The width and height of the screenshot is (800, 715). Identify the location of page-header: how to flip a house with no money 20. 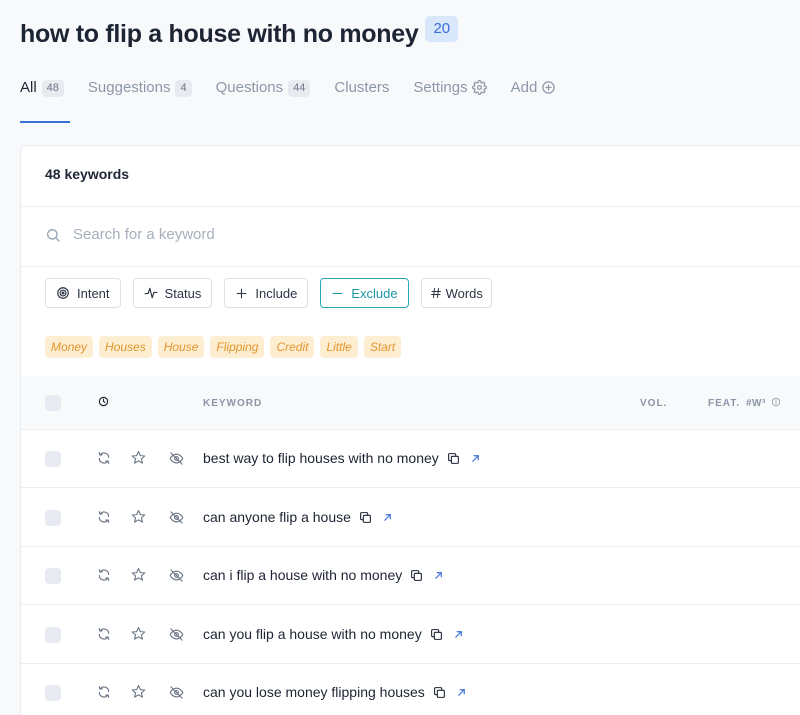
(239, 34).